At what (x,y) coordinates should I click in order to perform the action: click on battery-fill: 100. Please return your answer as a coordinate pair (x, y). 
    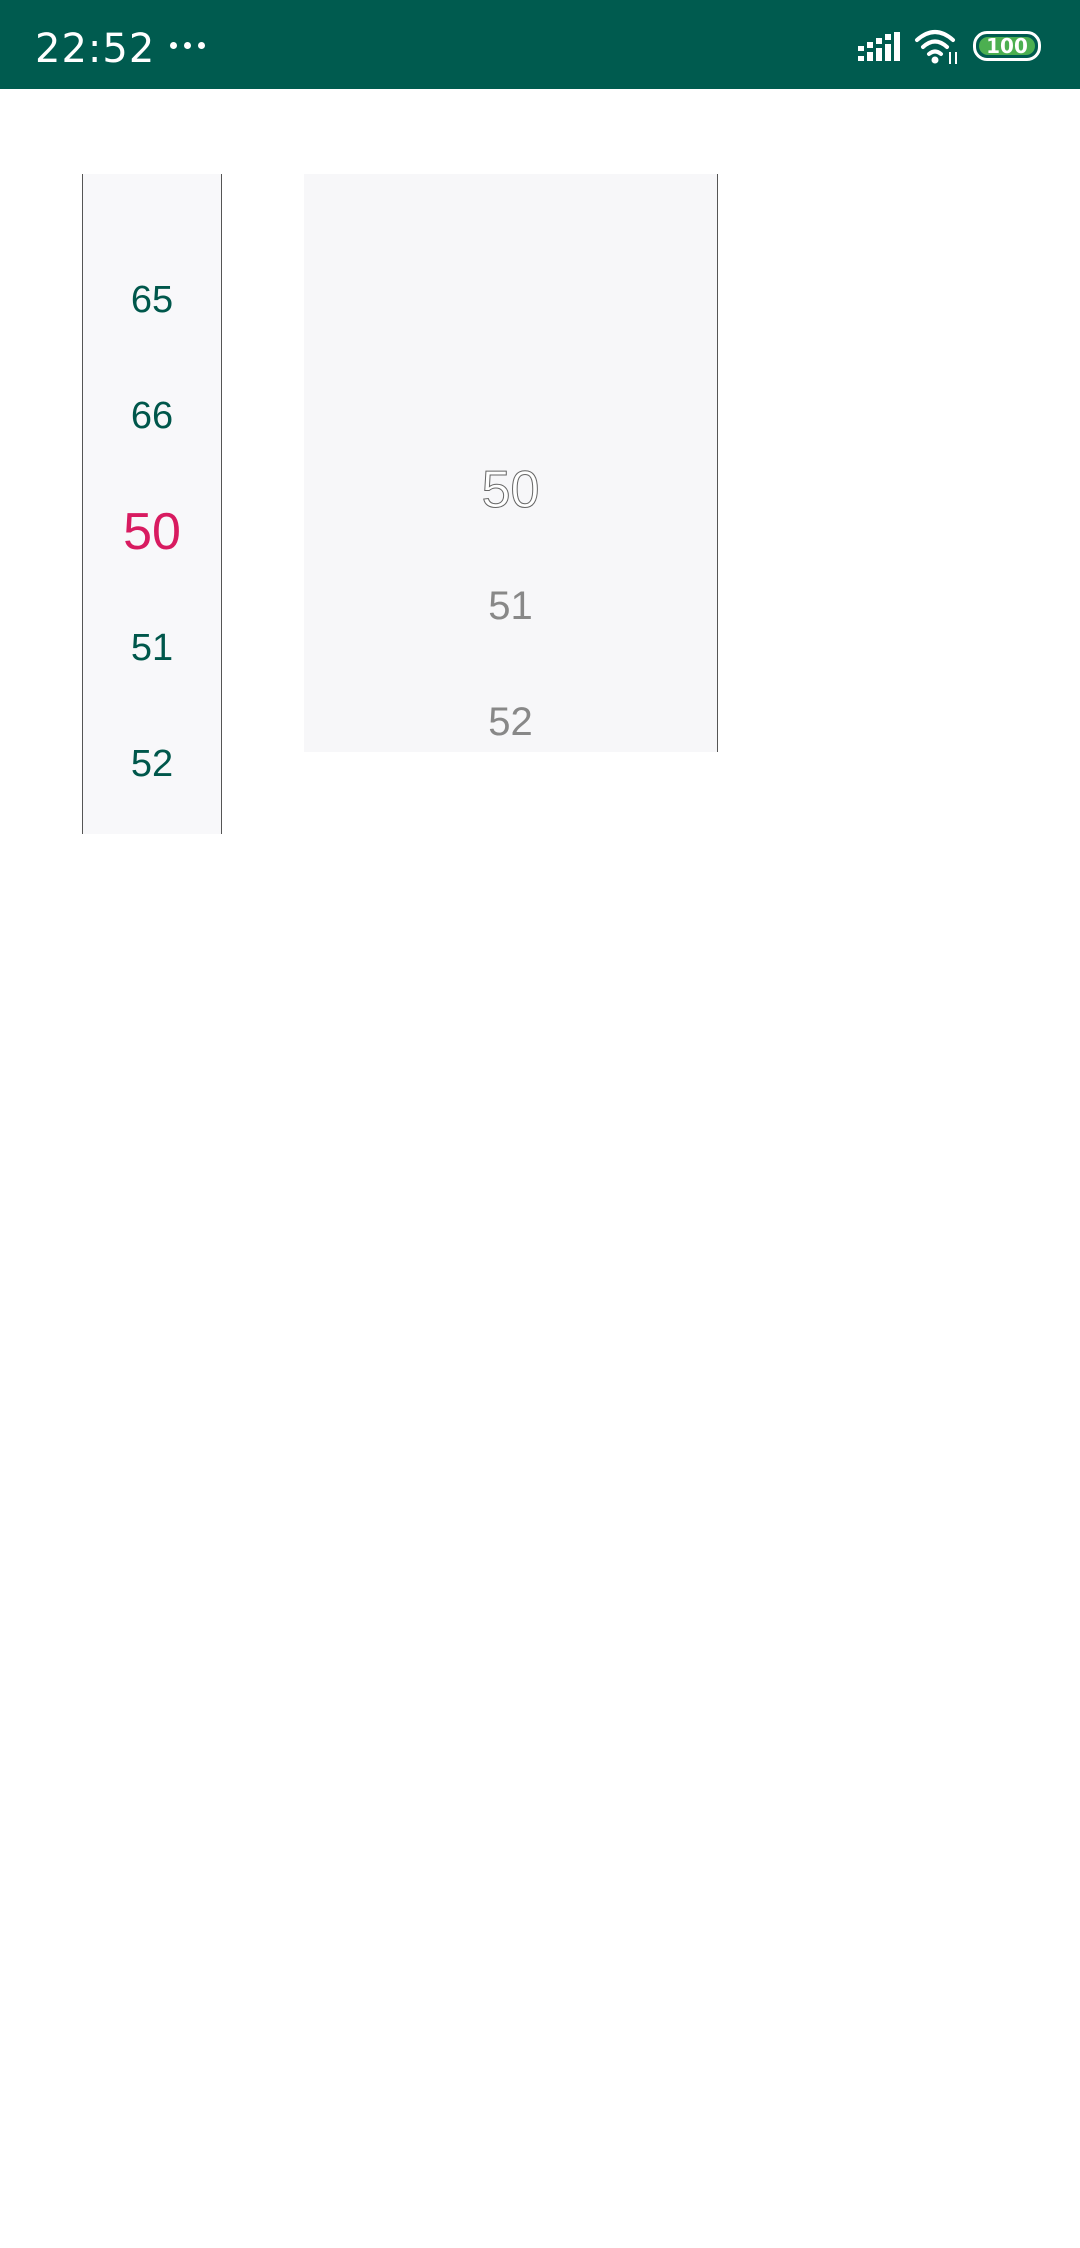
    Looking at the image, I should click on (1007, 46).